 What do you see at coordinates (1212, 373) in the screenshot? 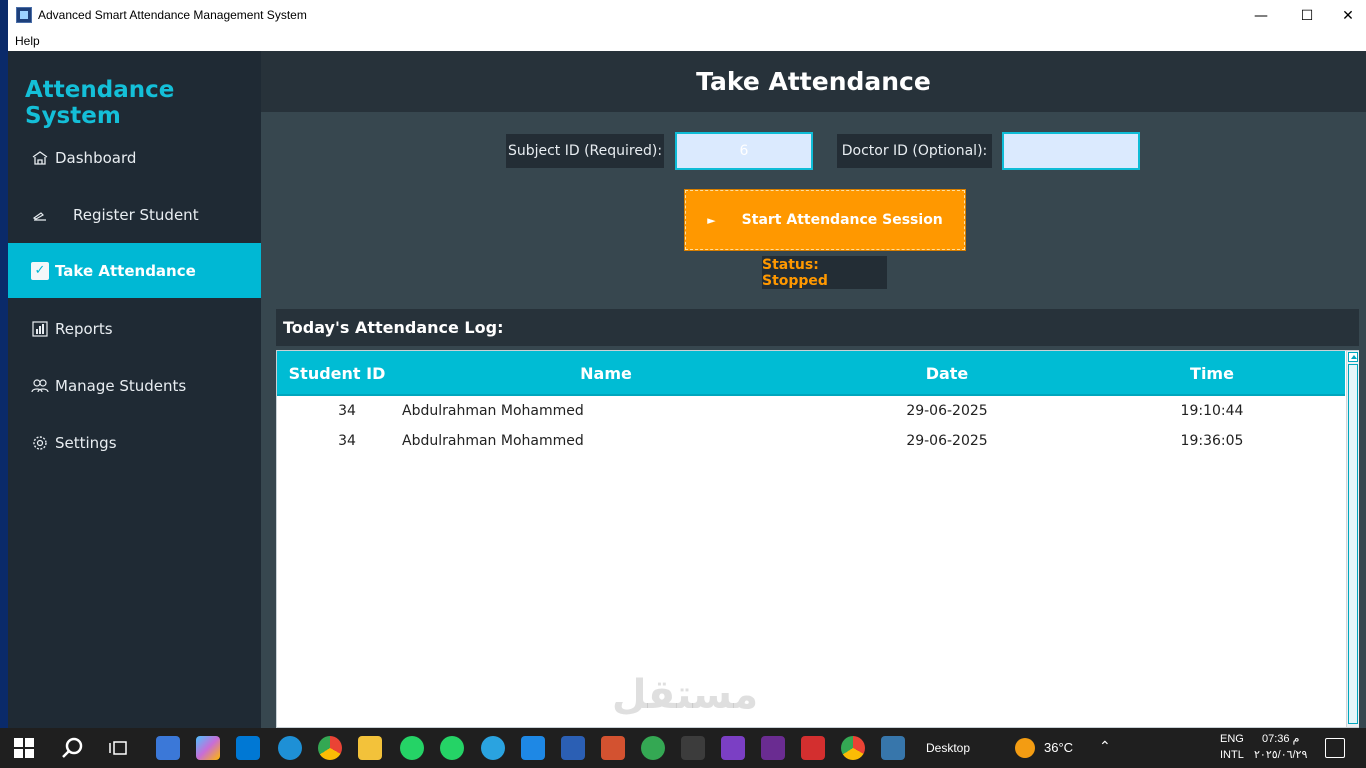
I see `column-header-time: Time` at bounding box center [1212, 373].